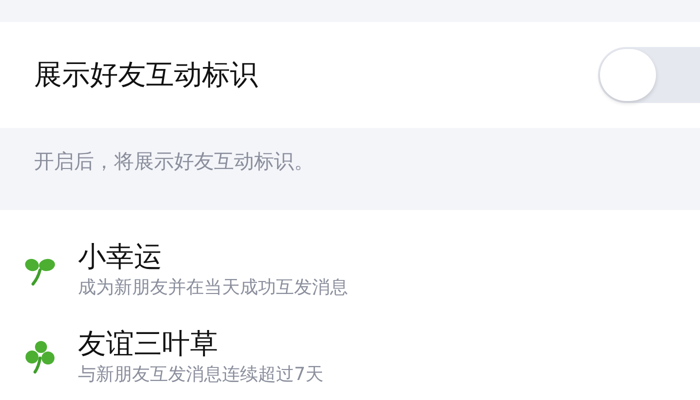  What do you see at coordinates (201, 374) in the screenshot?
I see `badge-description: 与新朋友互发消息连续超过7天` at bounding box center [201, 374].